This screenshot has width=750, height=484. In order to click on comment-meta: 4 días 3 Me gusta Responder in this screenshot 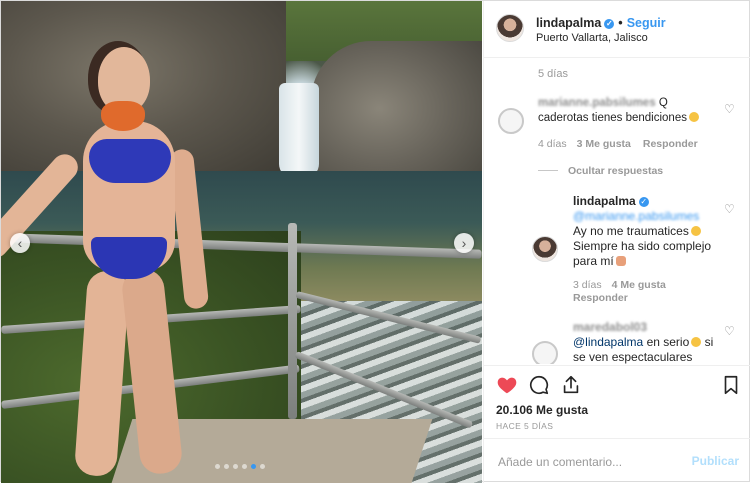, I will do `click(618, 144)`.